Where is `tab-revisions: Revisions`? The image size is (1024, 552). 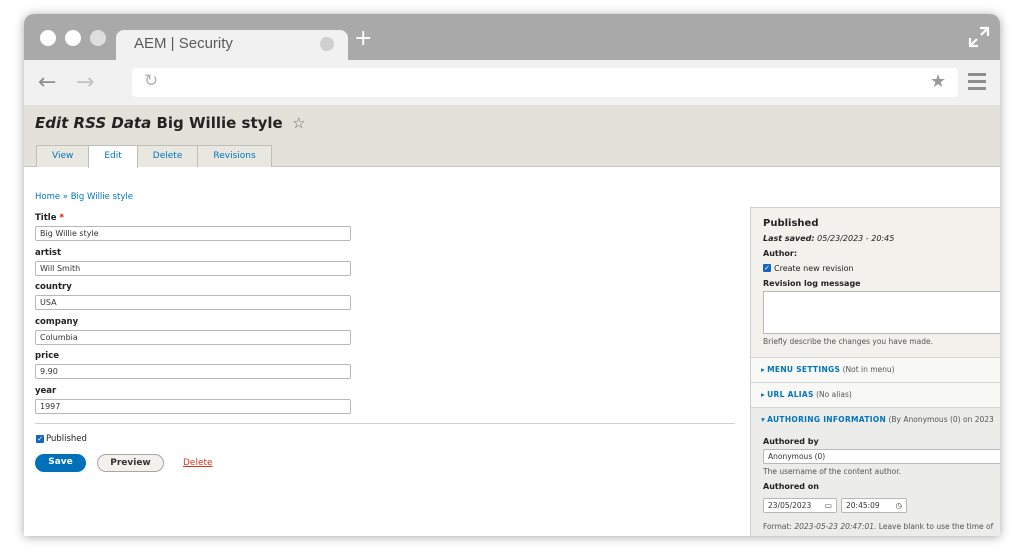 tab-revisions: Revisions is located at coordinates (234, 156).